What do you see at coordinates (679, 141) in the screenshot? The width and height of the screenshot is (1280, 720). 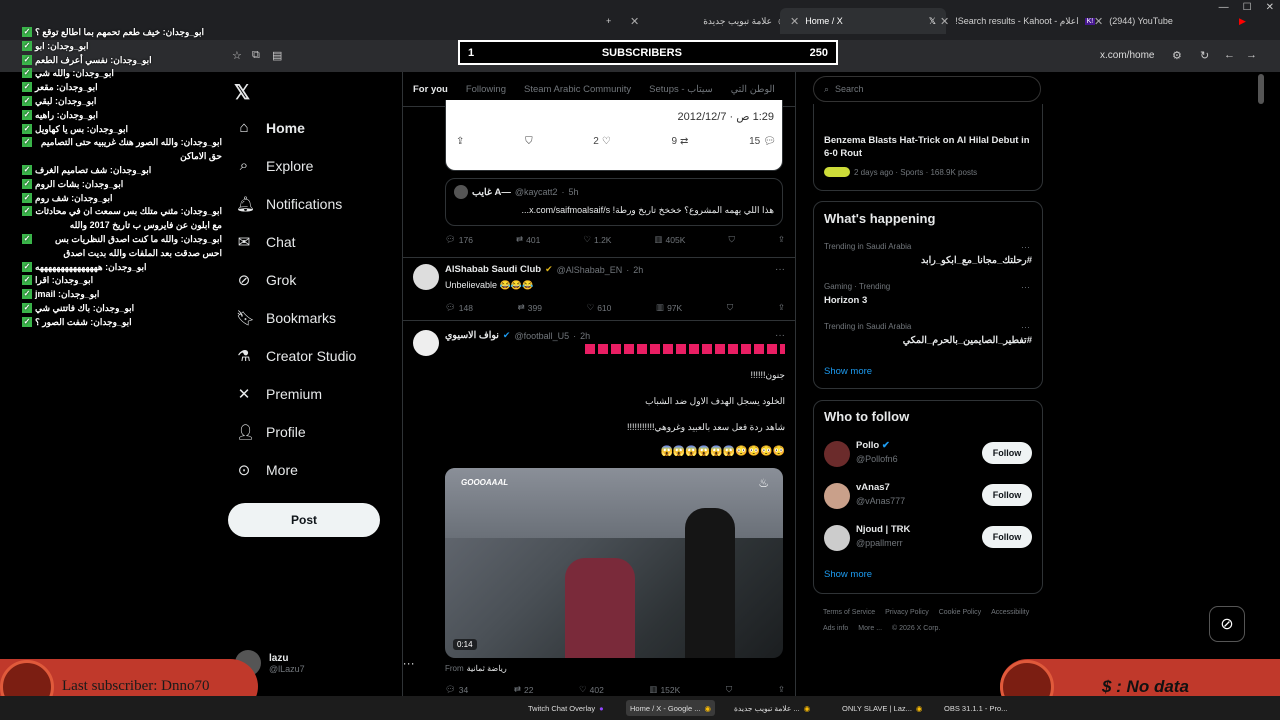 I see `repost-button: 9 ⇄` at bounding box center [679, 141].